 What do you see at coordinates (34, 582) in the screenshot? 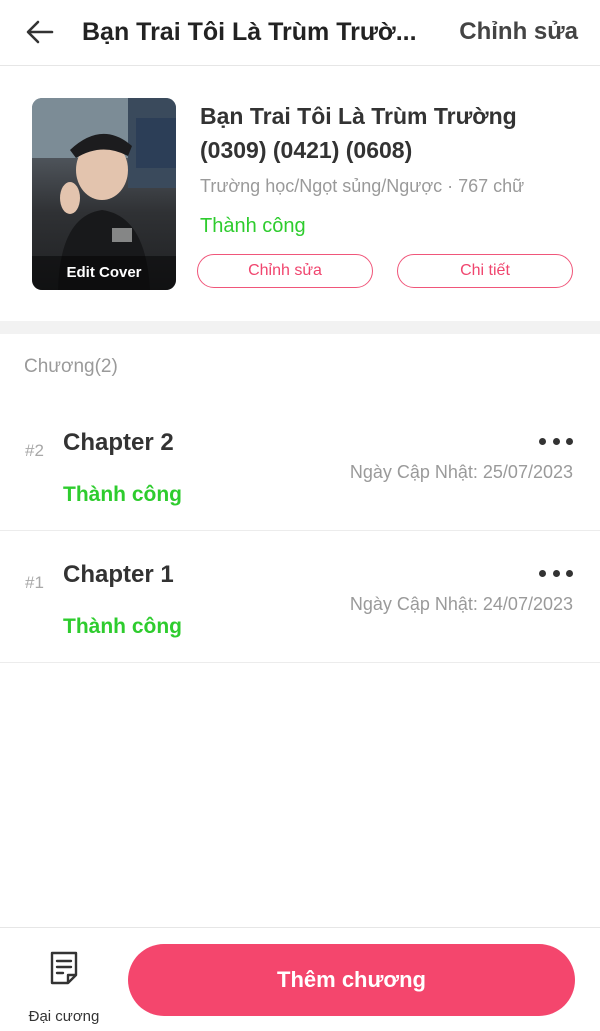
I see `chapter-number: #1` at bounding box center [34, 582].